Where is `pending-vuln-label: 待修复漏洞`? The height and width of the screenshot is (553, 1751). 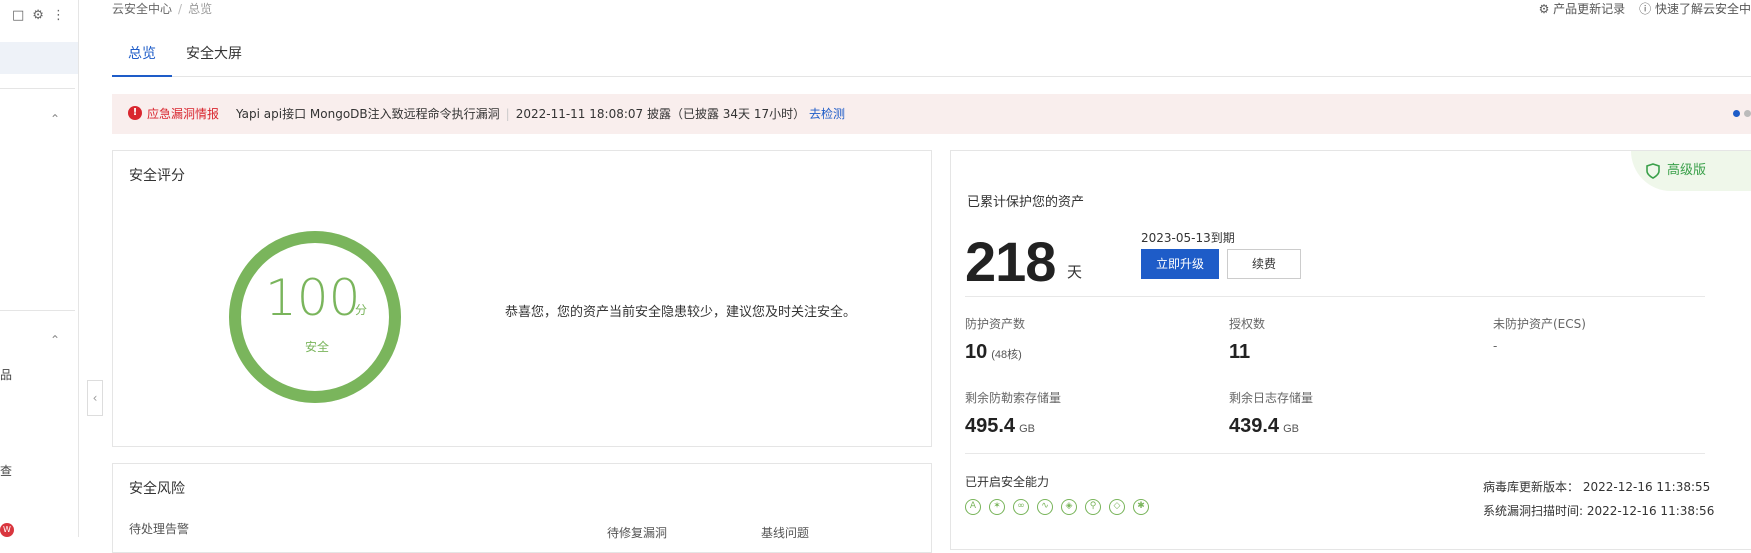 pending-vuln-label: 待修复漏洞 is located at coordinates (637, 533).